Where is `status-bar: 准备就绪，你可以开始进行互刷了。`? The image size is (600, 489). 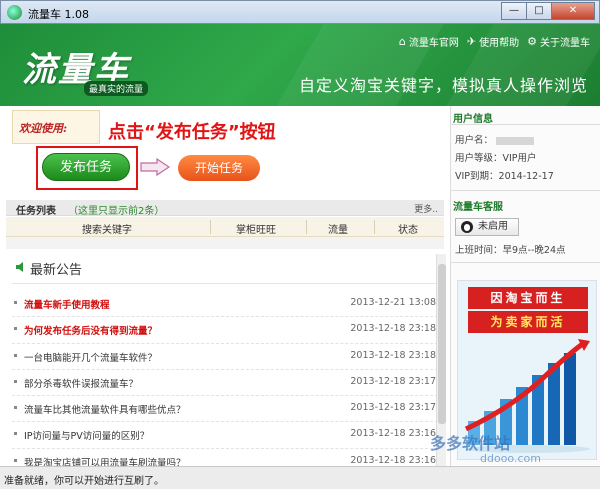
status-bar: 准备就绪，你可以开始进行互刷了。 is located at coordinates (300, 477).